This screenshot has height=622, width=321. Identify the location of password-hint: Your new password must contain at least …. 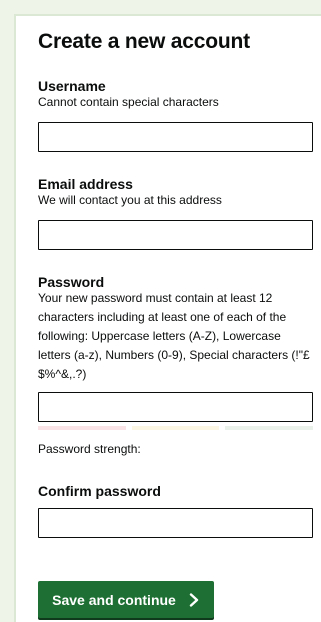
(174, 336).